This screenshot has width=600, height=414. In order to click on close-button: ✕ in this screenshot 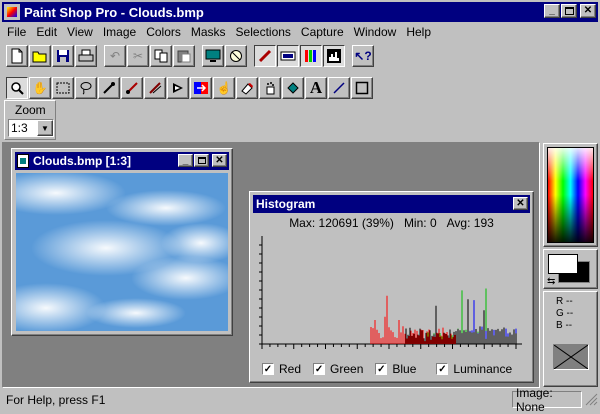, I will do `click(588, 11)`.